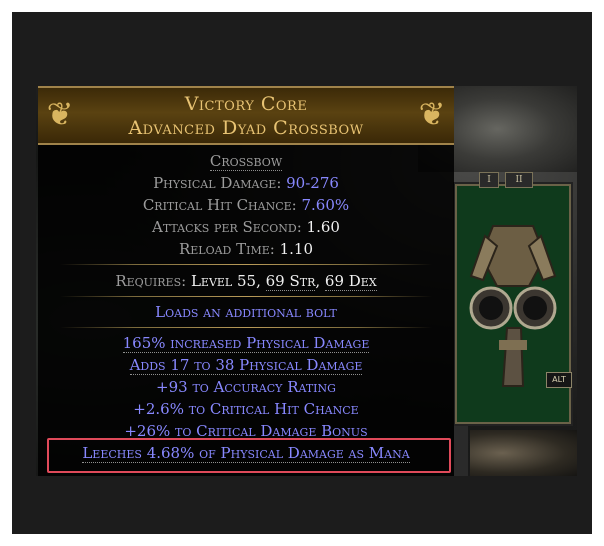 Image resolution: width=604 pixels, height=546 pixels. I want to click on weapon-equipment-slot: I II, so click(513, 298).